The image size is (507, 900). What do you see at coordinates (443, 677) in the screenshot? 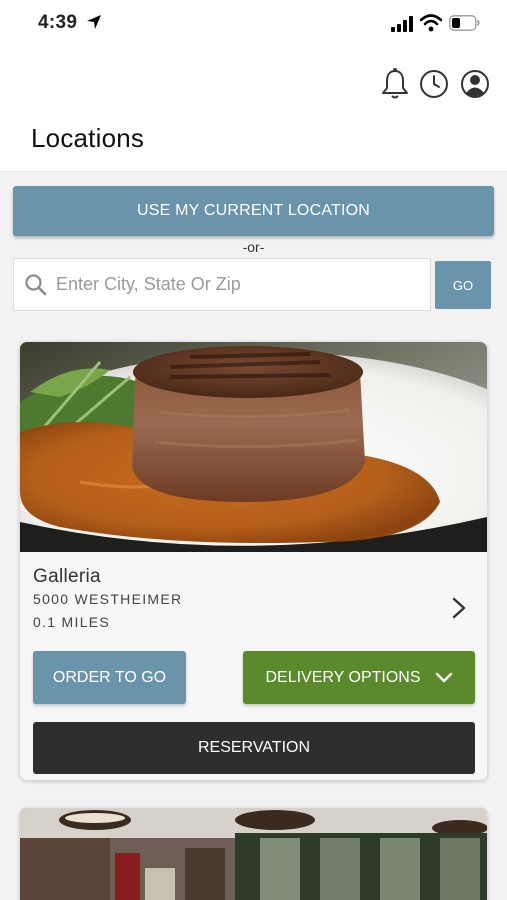
I see `chevron-down-icon` at bounding box center [443, 677].